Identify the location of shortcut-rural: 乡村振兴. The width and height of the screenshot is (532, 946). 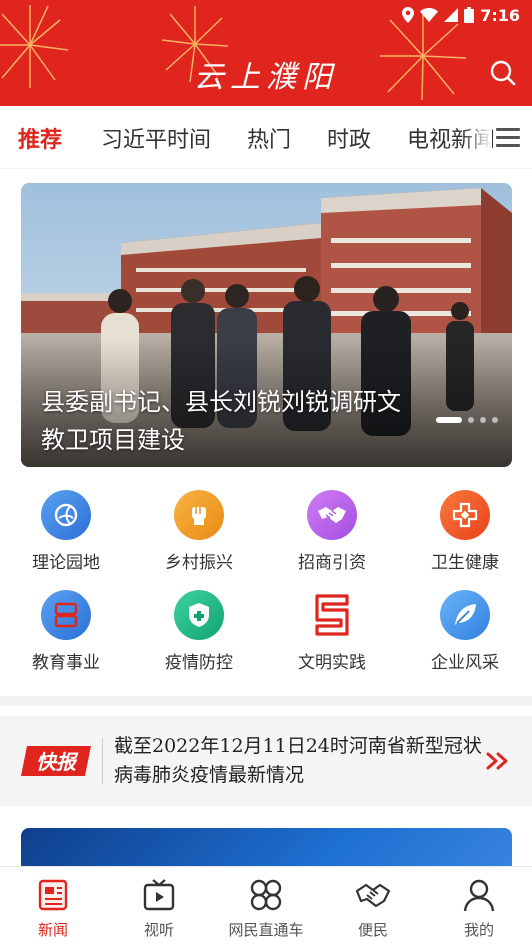
(199, 531).